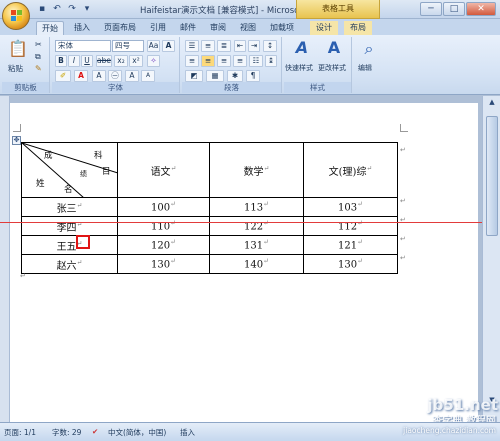 The width and height of the screenshot is (500, 441). I want to click on numbering-icon: ≡, so click(208, 46).